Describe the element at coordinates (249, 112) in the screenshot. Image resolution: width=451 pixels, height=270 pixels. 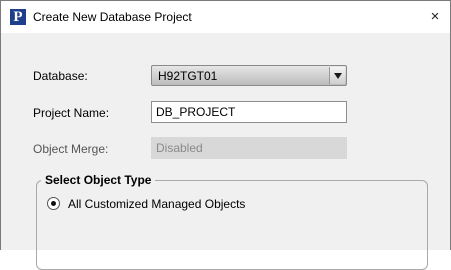
I see `project-name-input` at that location.